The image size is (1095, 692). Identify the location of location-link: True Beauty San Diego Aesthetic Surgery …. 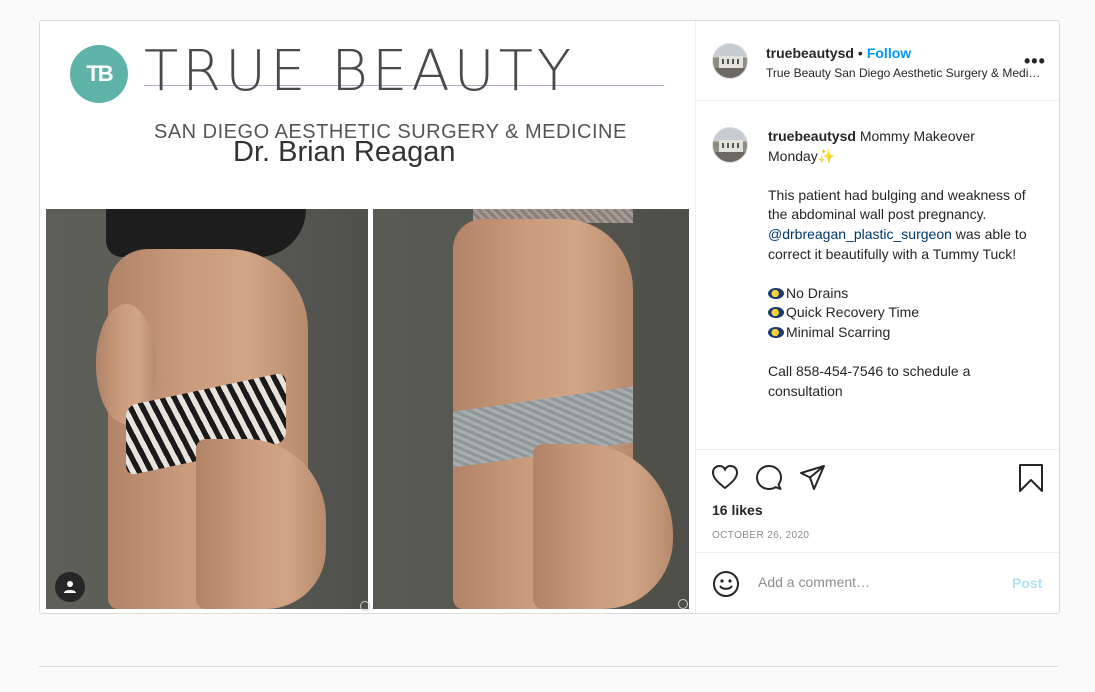
(905, 73).